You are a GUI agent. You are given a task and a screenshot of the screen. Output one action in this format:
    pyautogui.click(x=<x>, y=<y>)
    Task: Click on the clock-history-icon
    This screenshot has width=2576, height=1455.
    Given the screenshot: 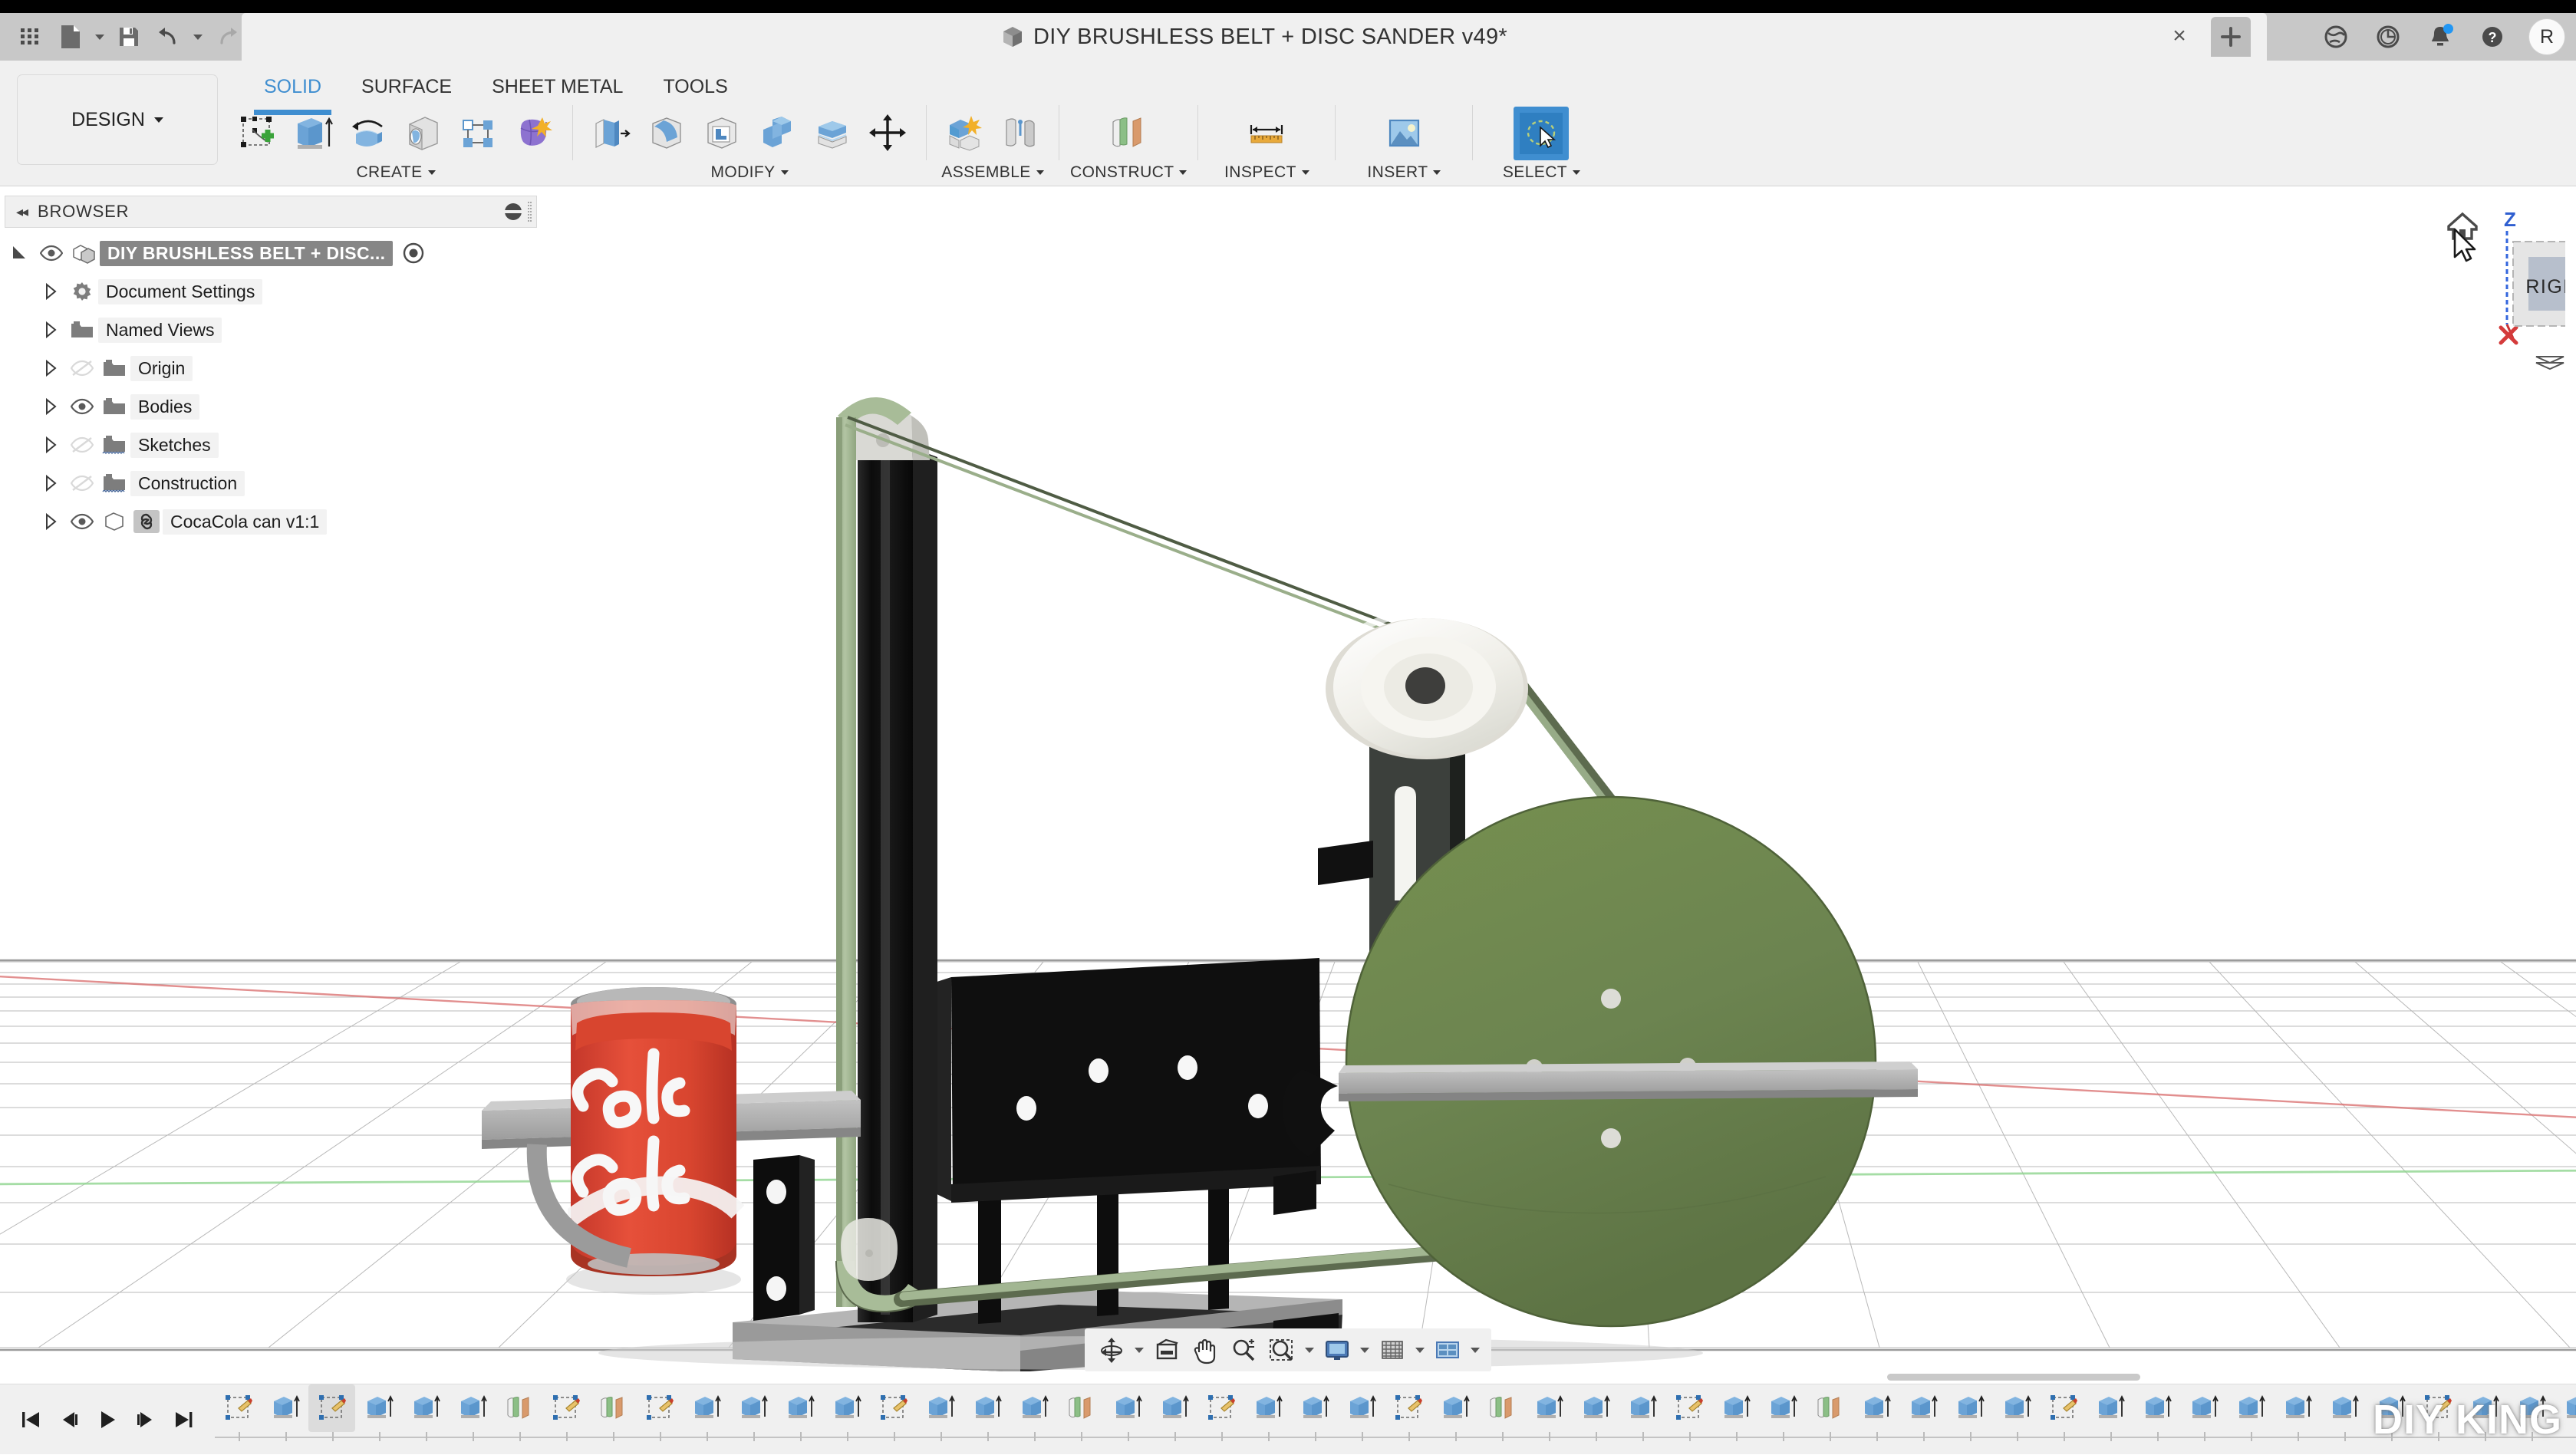 What is the action you would take?
    pyautogui.click(x=2388, y=37)
    